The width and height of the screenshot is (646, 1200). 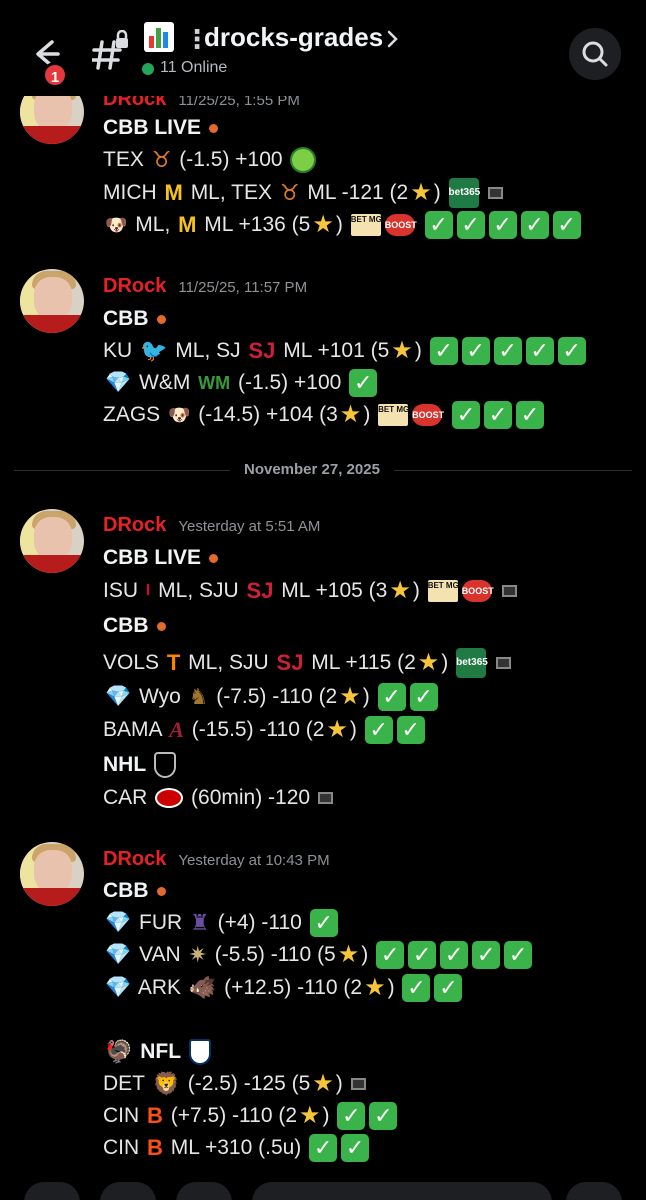 I want to click on bet-text: ML -121 (2, so click(x=358, y=192).